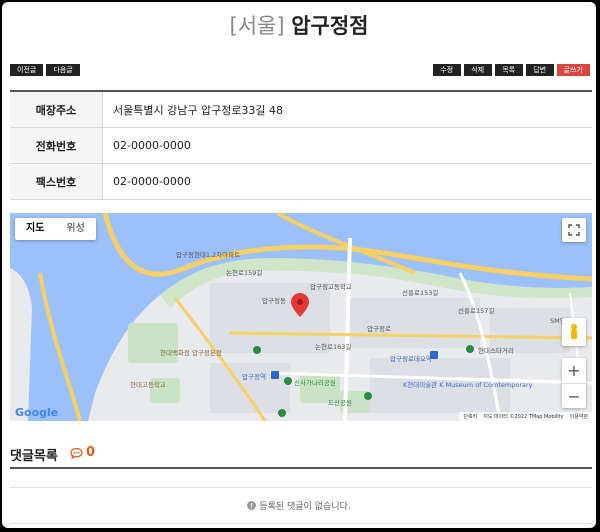 This screenshot has height=532, width=600. What do you see at coordinates (331, 287) in the screenshot?
I see `map-label-school1: 압구정고등학교` at bounding box center [331, 287].